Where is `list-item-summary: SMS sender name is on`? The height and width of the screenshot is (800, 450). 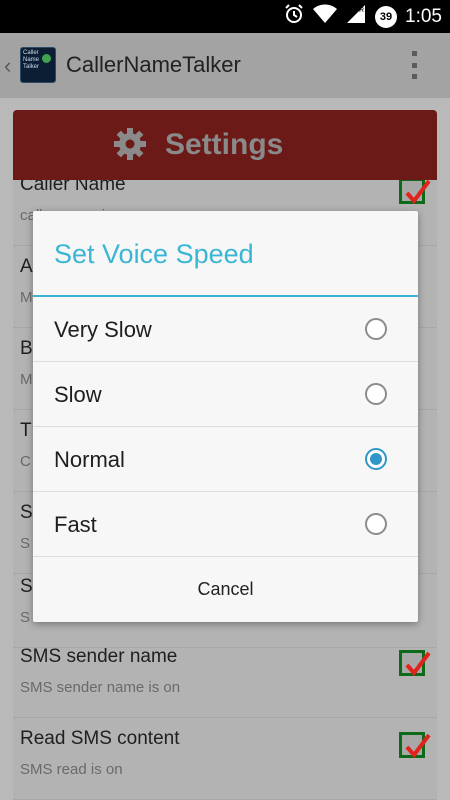
list-item-summary: SMS sender name is on is located at coordinates (100, 687).